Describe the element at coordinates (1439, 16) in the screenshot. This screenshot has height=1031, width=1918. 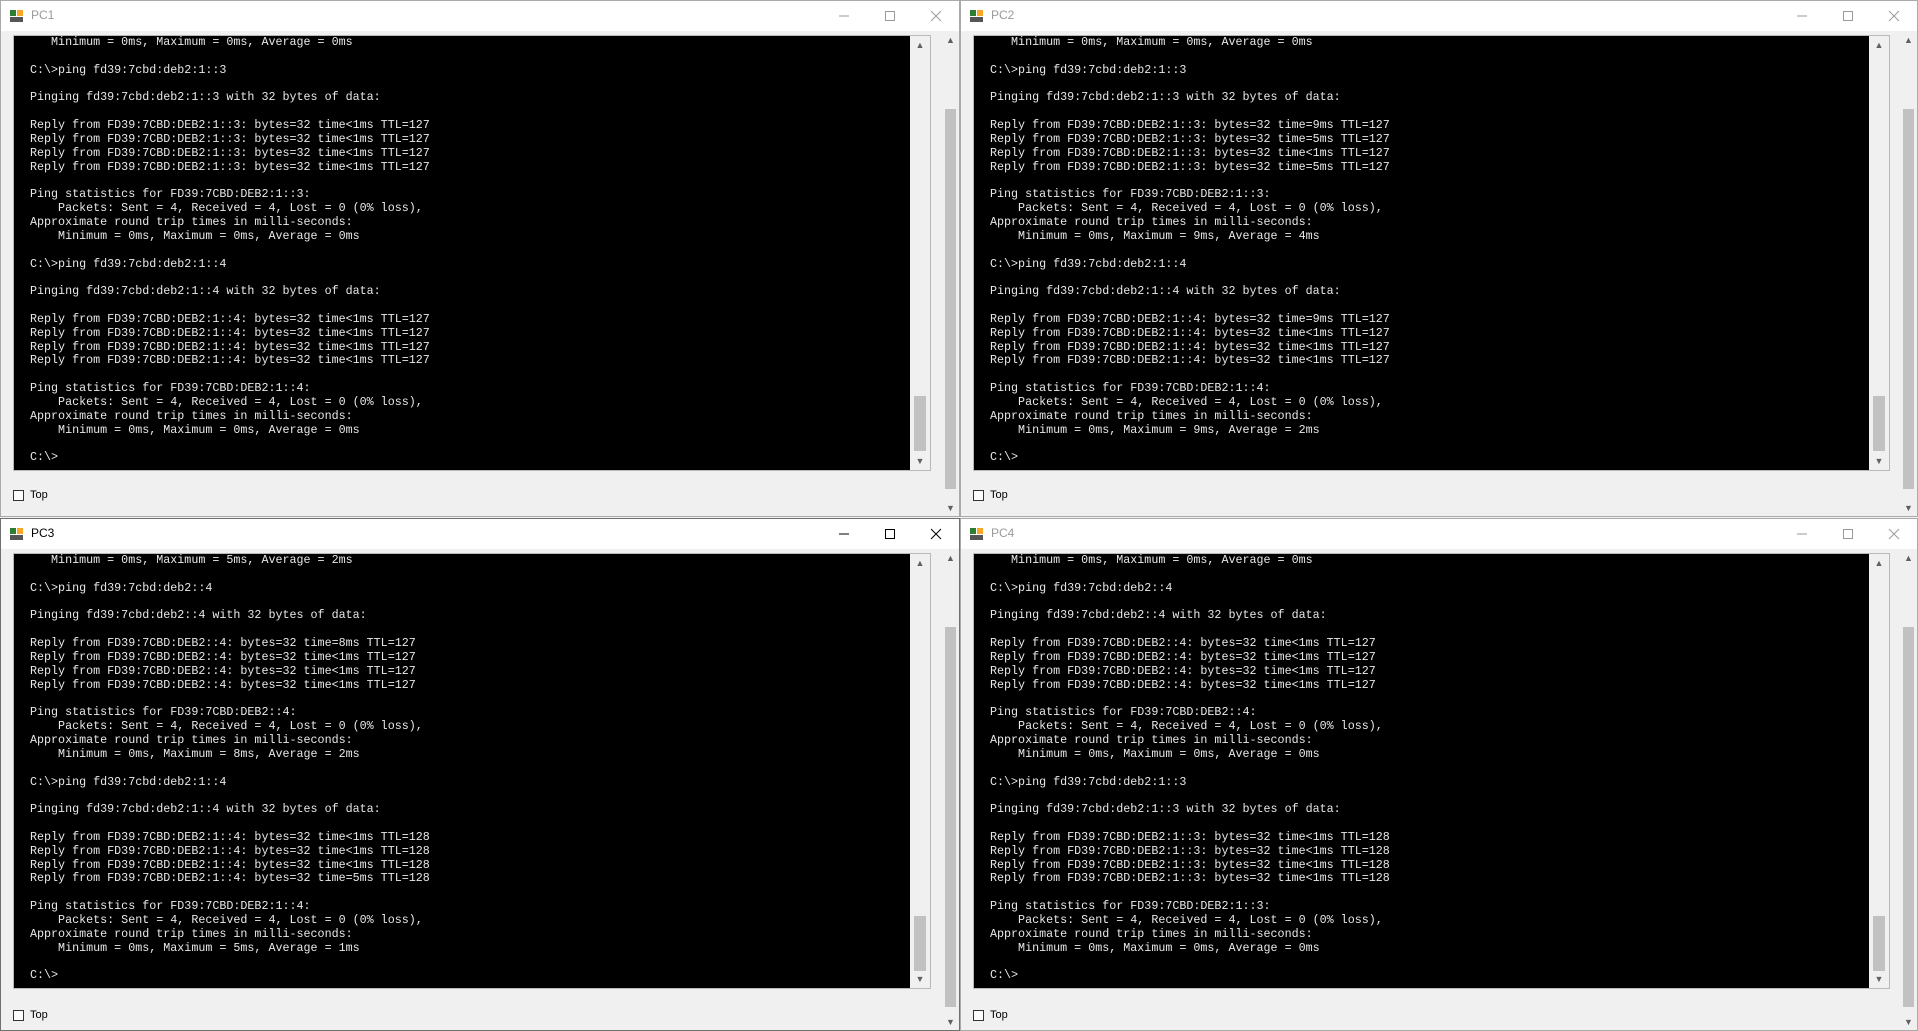
I see `title-bar: PC2` at that location.